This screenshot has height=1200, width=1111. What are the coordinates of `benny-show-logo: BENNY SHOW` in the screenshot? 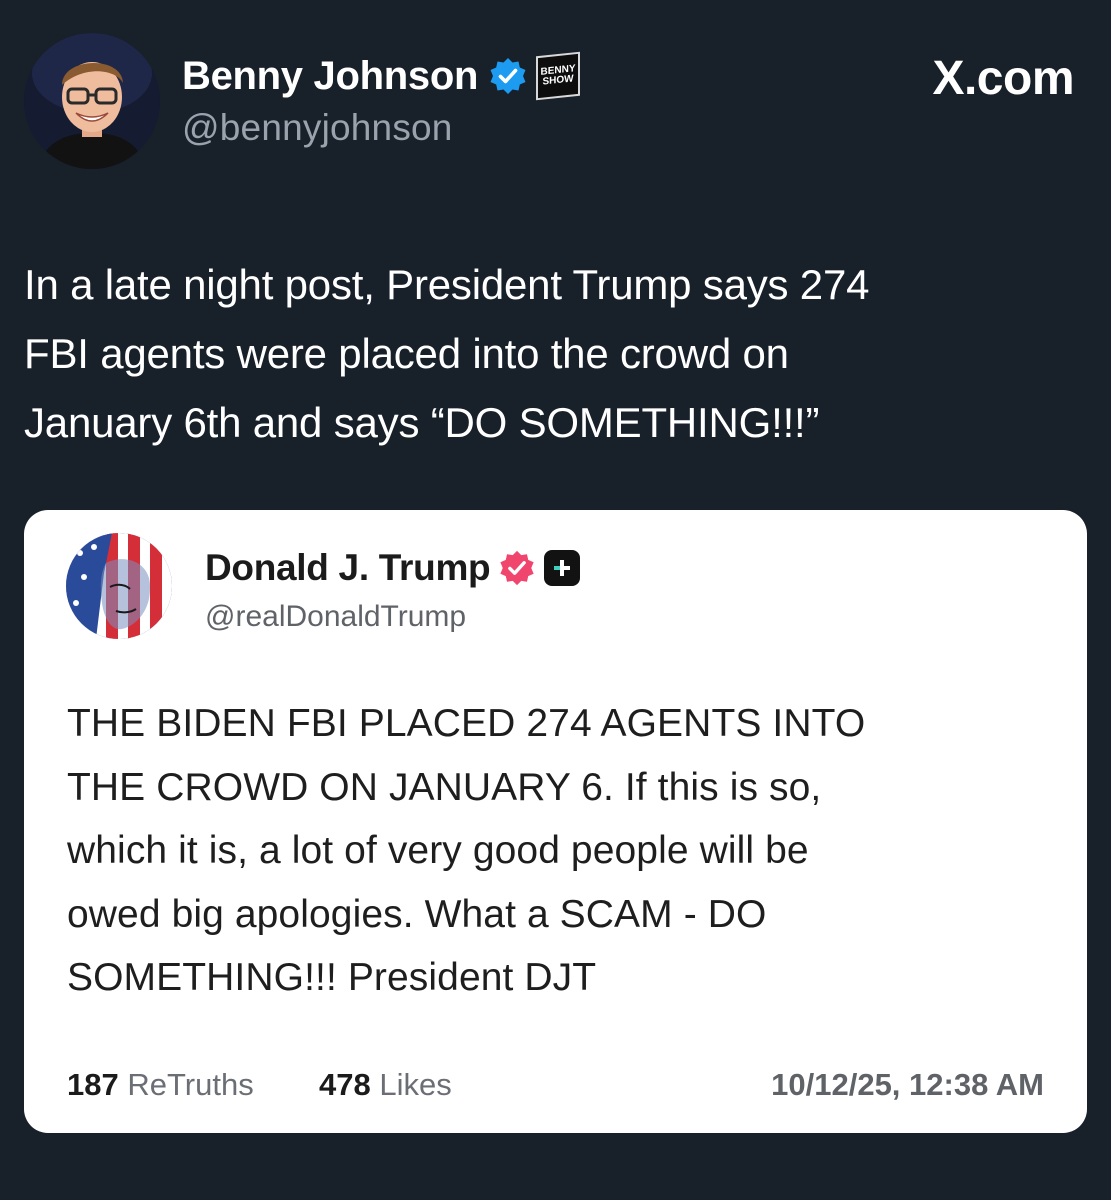 It's located at (558, 76).